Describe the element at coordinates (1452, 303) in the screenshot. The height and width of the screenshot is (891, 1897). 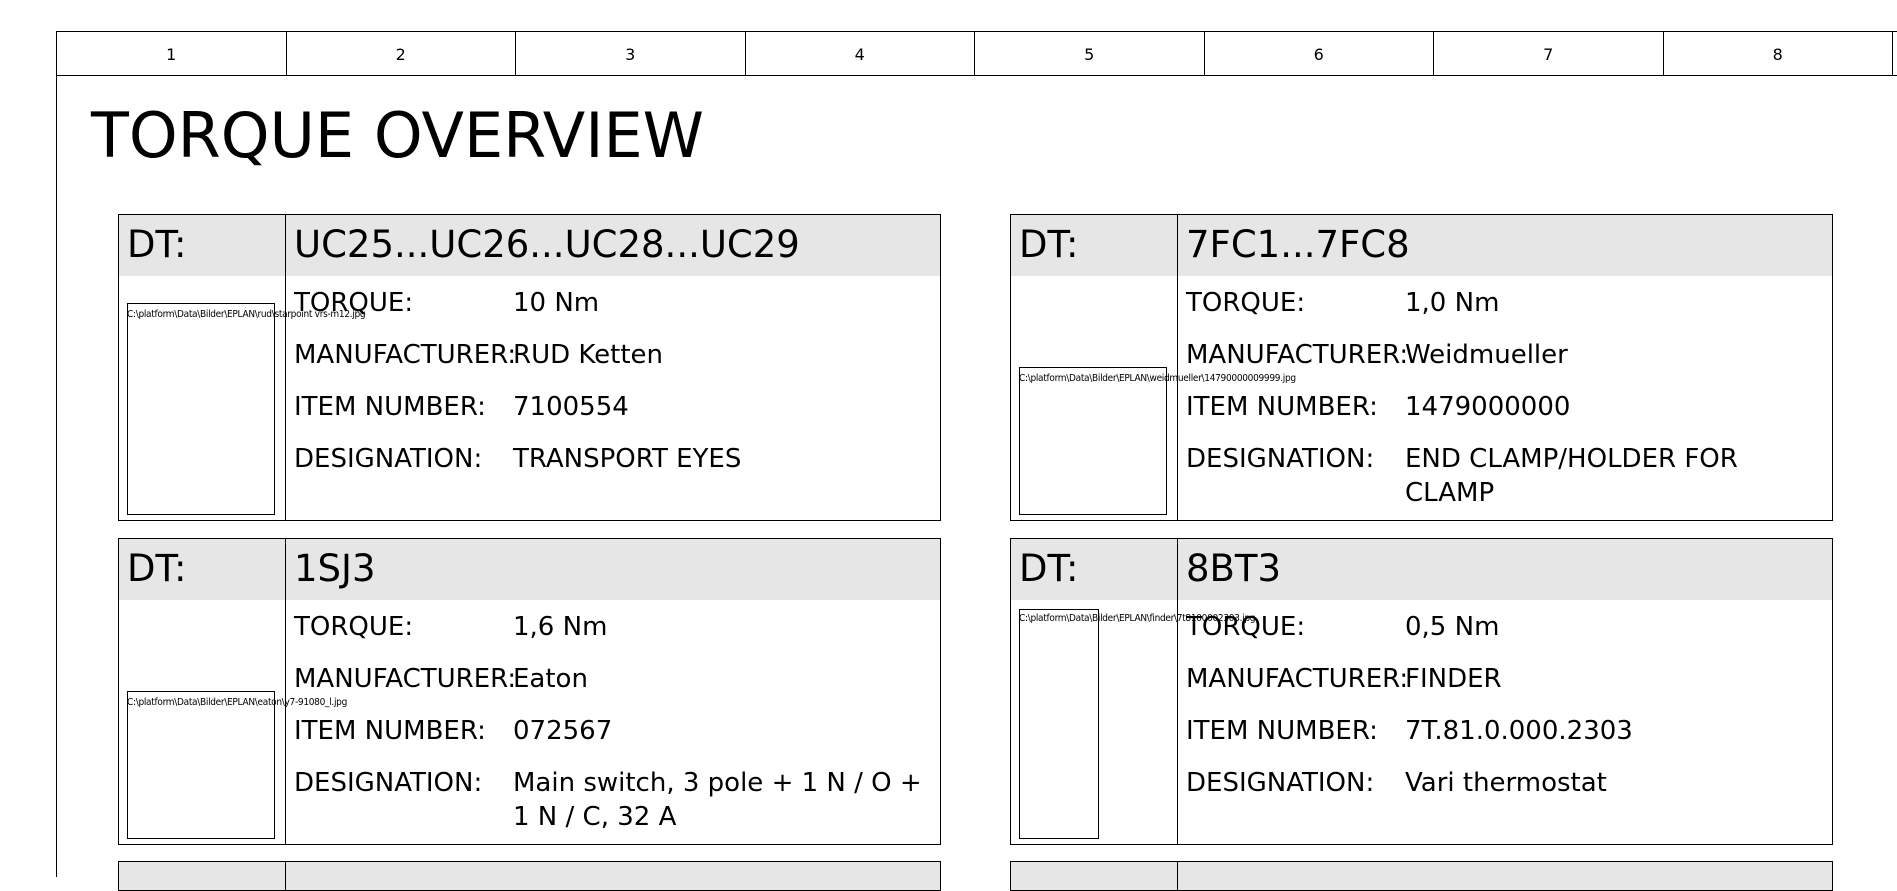
I see `torque-value: 1,0 Nm` at that location.